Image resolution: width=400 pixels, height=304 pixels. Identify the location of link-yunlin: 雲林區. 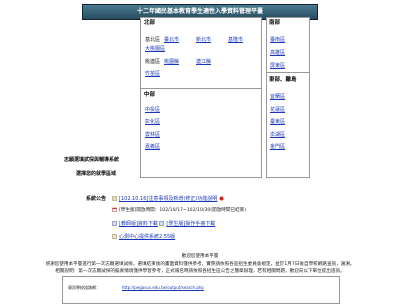
(152, 134).